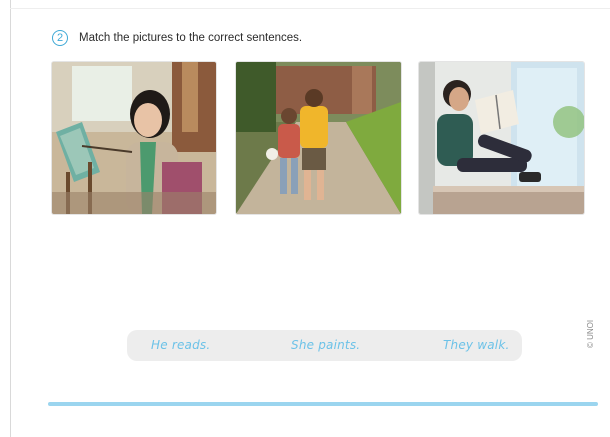 This screenshot has width=610, height=437. What do you see at coordinates (325, 345) in the screenshot?
I see `answer-option-she-paints: She paints.` at bounding box center [325, 345].